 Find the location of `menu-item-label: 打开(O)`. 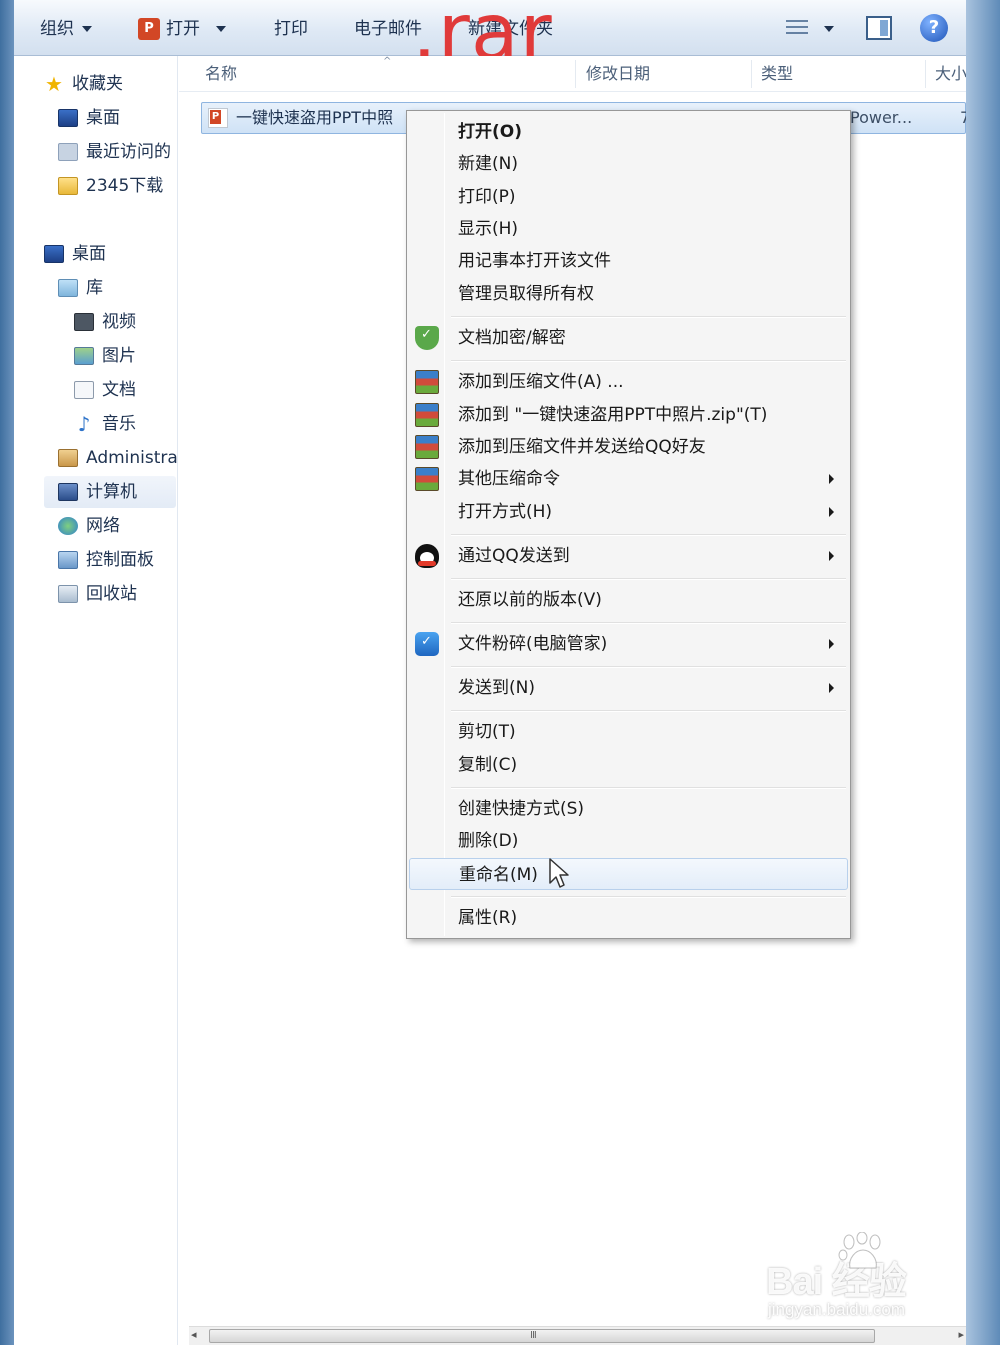

menu-item-label: 打开(O) is located at coordinates (490, 132).